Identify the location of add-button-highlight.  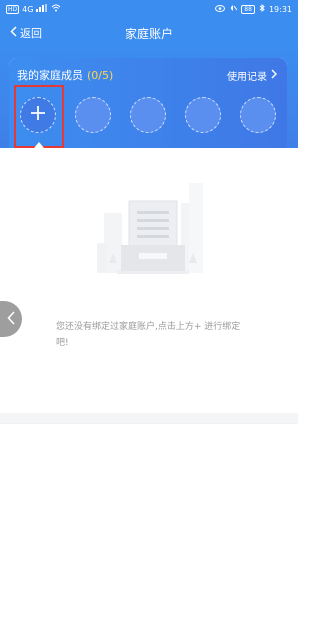
(39, 116).